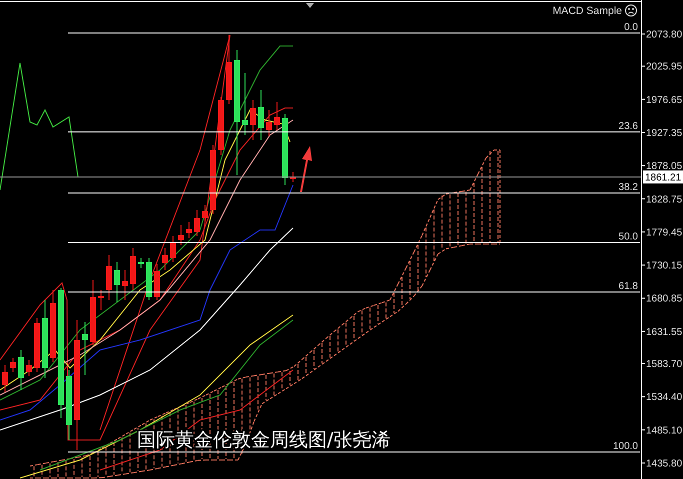  What do you see at coordinates (625, 446) in the screenshot?
I see `fib-level-label: 100.0` at bounding box center [625, 446].